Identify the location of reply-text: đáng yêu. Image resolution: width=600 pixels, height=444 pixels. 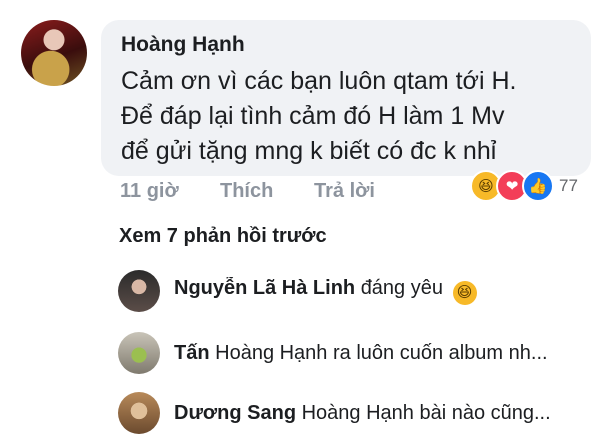
(401, 288).